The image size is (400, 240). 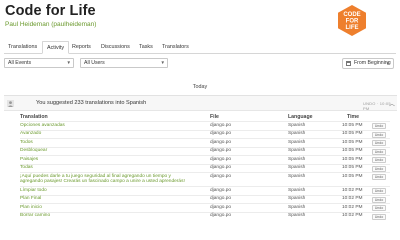 I want to click on users-filter-value: All Users, so click(x=94, y=63).